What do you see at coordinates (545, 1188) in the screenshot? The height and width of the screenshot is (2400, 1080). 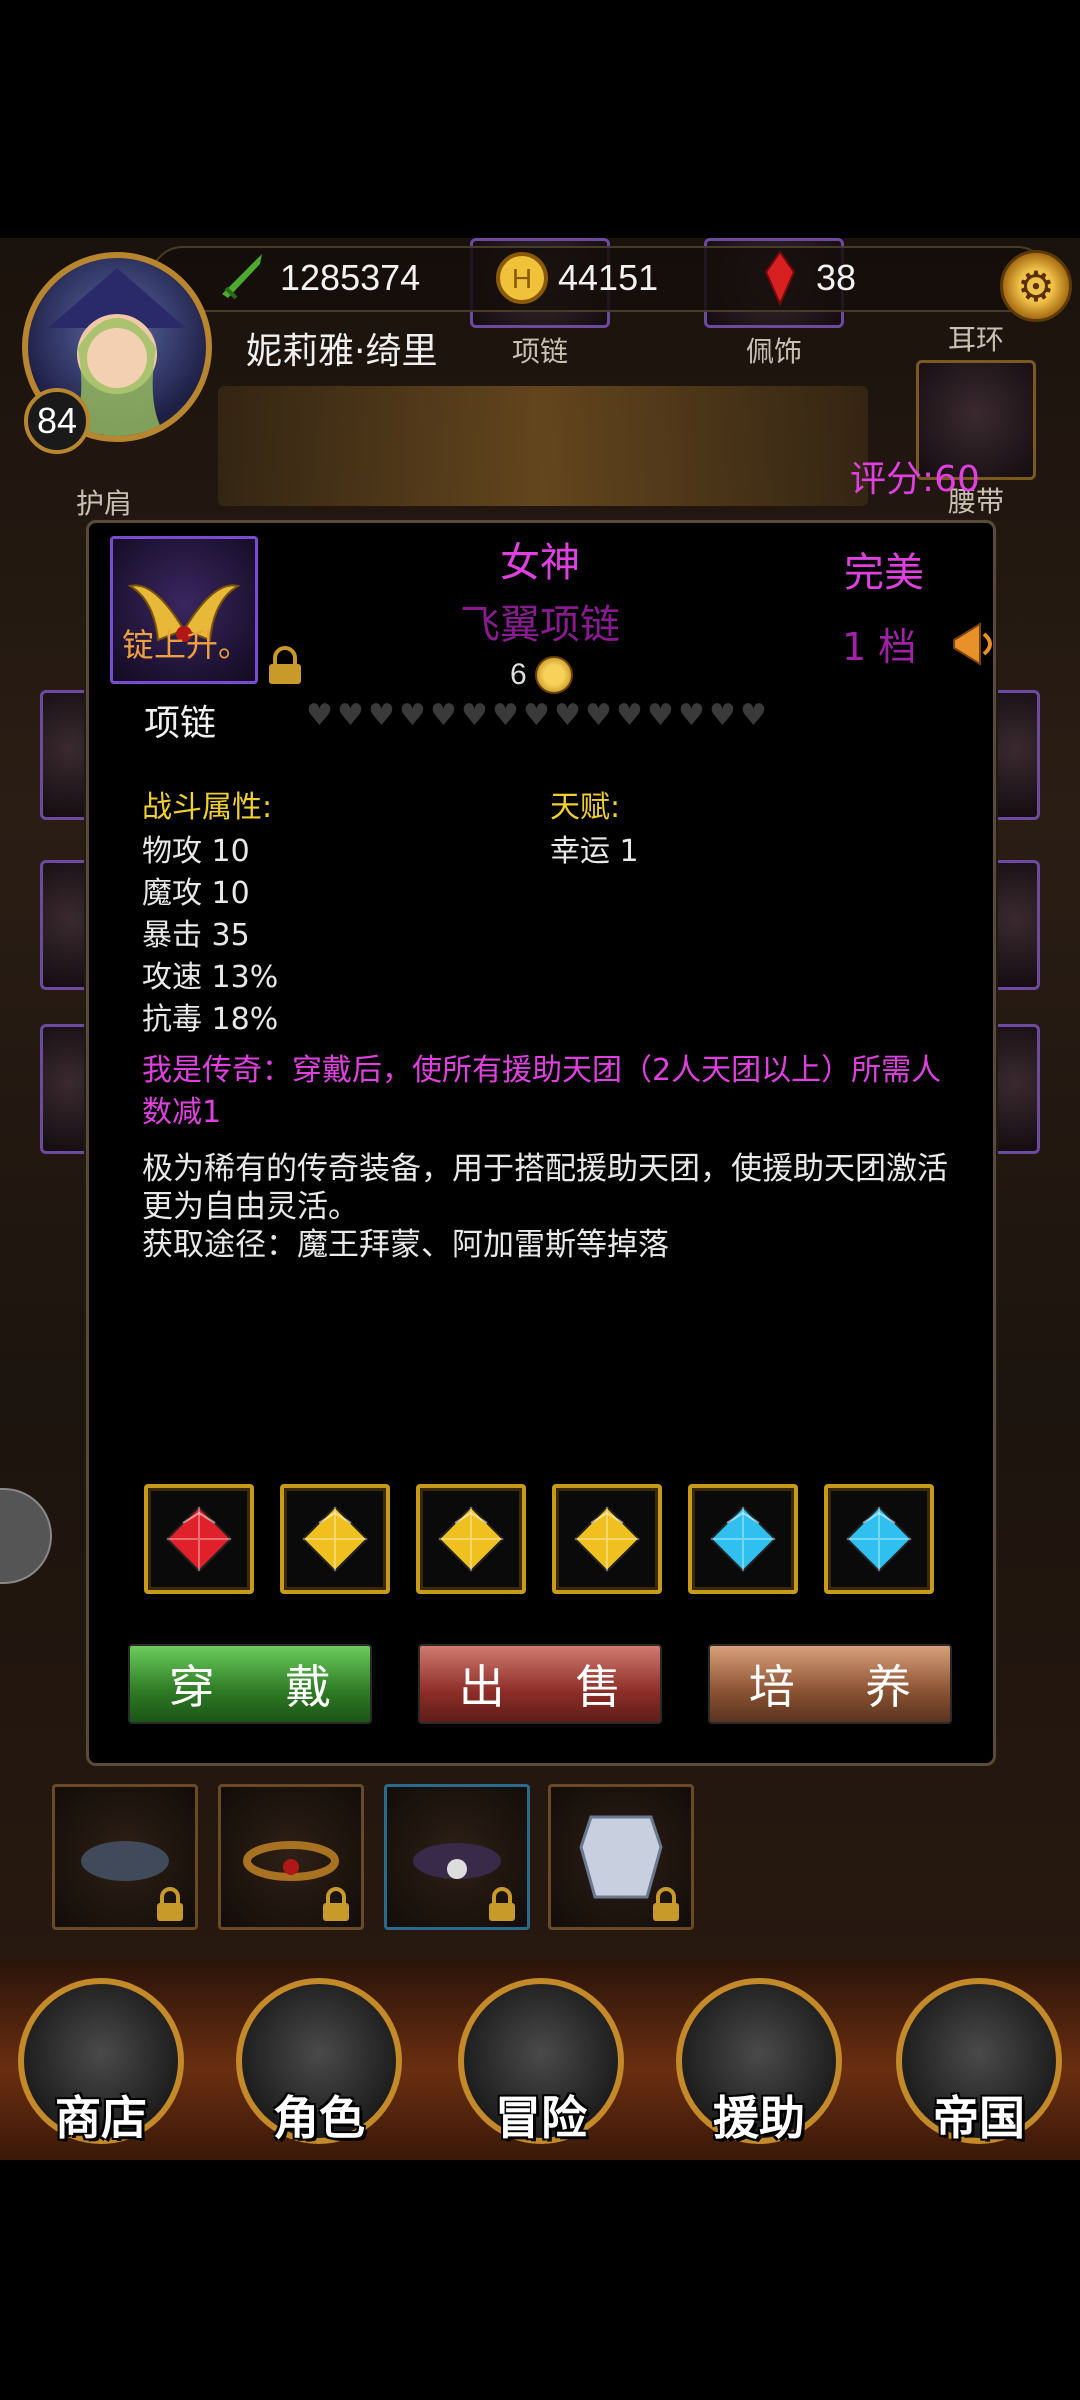 I see `description-text: 极为稀有的传奇装备，用于搭配援助天团，使援助天团激活更为自由灵活。` at bounding box center [545, 1188].